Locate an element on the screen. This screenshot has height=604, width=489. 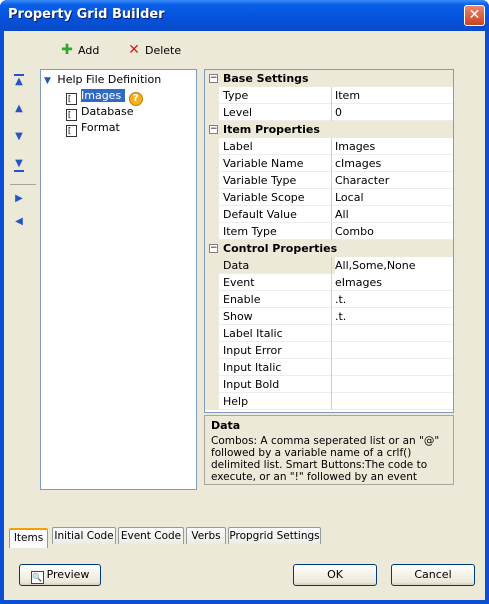
title-bar: Property Grid Builder ✕ is located at coordinates (244, 15).